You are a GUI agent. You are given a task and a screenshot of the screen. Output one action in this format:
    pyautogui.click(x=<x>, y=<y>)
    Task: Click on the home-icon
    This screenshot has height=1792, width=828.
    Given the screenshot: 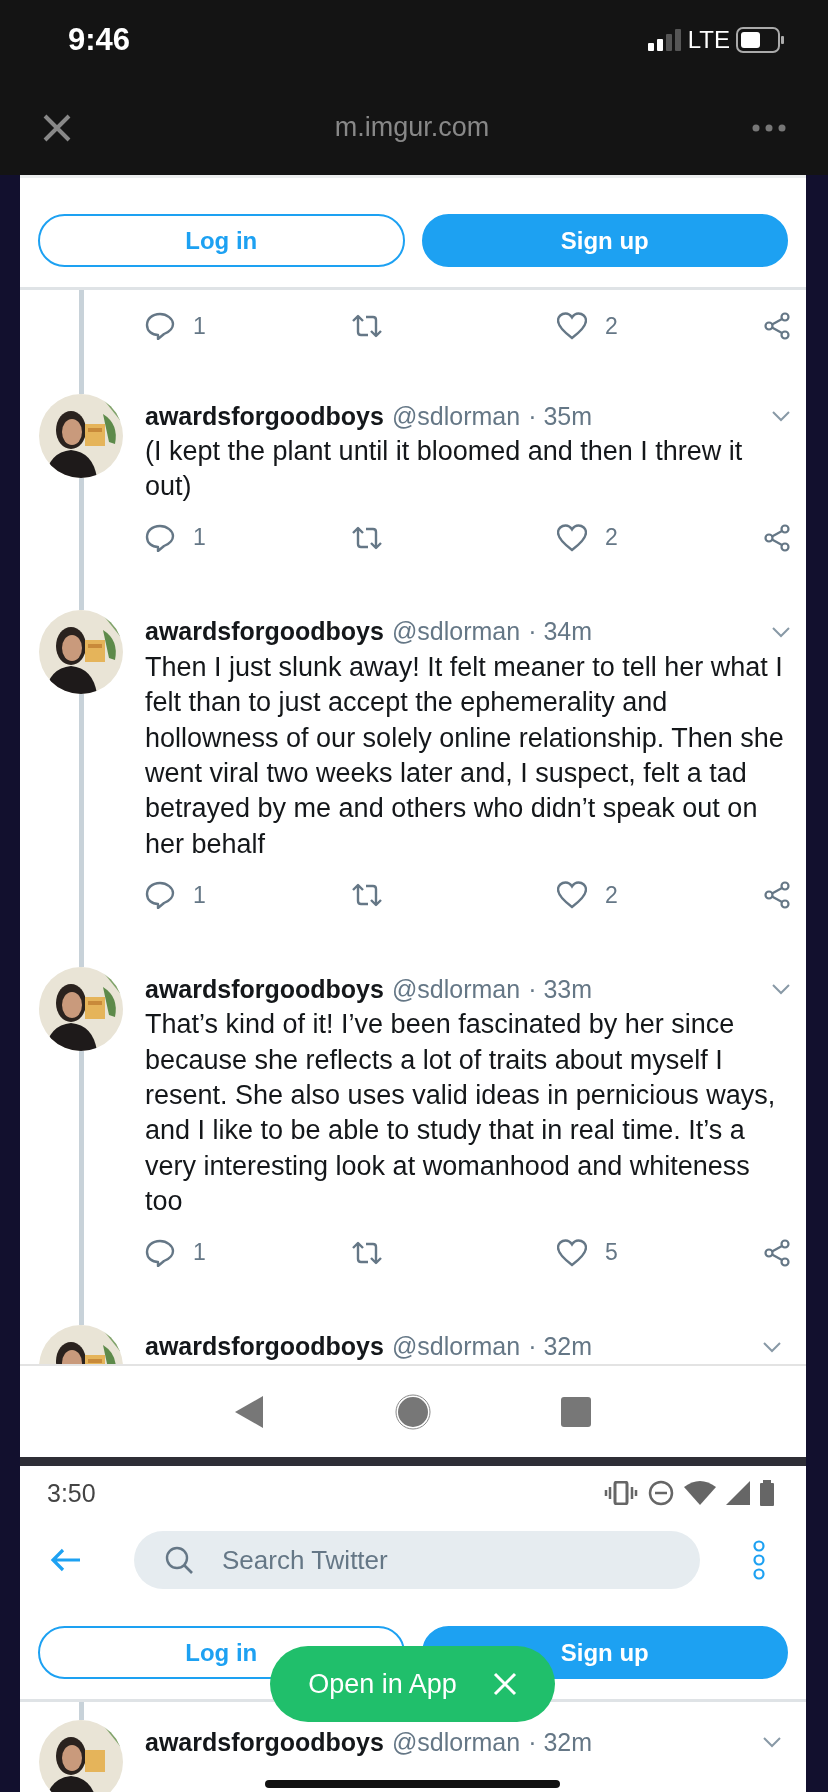 What is the action you would take?
    pyautogui.click(x=413, y=1411)
    